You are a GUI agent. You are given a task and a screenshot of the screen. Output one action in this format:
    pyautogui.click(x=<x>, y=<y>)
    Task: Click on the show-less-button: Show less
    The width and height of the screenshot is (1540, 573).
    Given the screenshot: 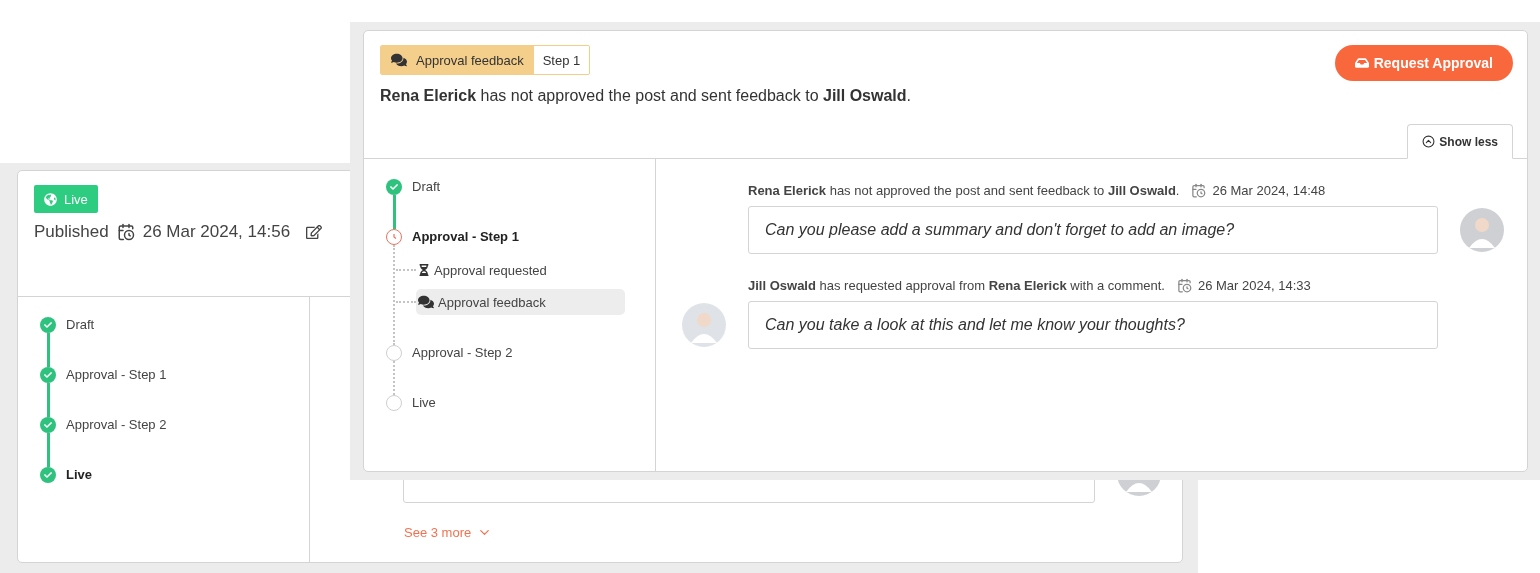 What is the action you would take?
    pyautogui.click(x=1460, y=141)
    